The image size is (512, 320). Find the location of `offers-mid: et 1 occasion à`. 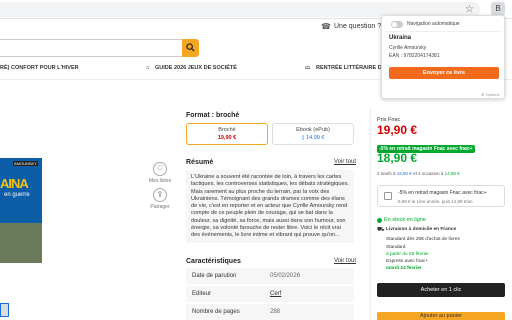

offers-mid: et 1 occasion à is located at coordinates (428, 173).